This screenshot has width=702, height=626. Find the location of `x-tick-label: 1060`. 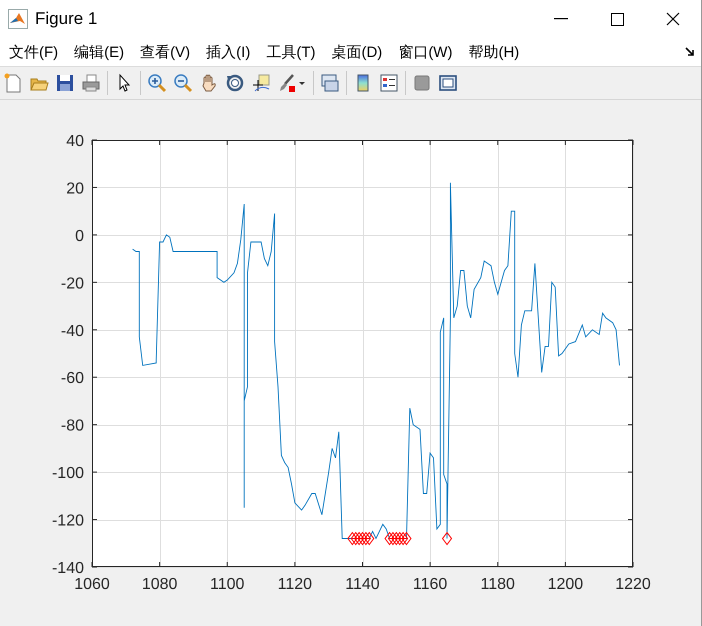

x-tick-label: 1060 is located at coordinates (92, 584).